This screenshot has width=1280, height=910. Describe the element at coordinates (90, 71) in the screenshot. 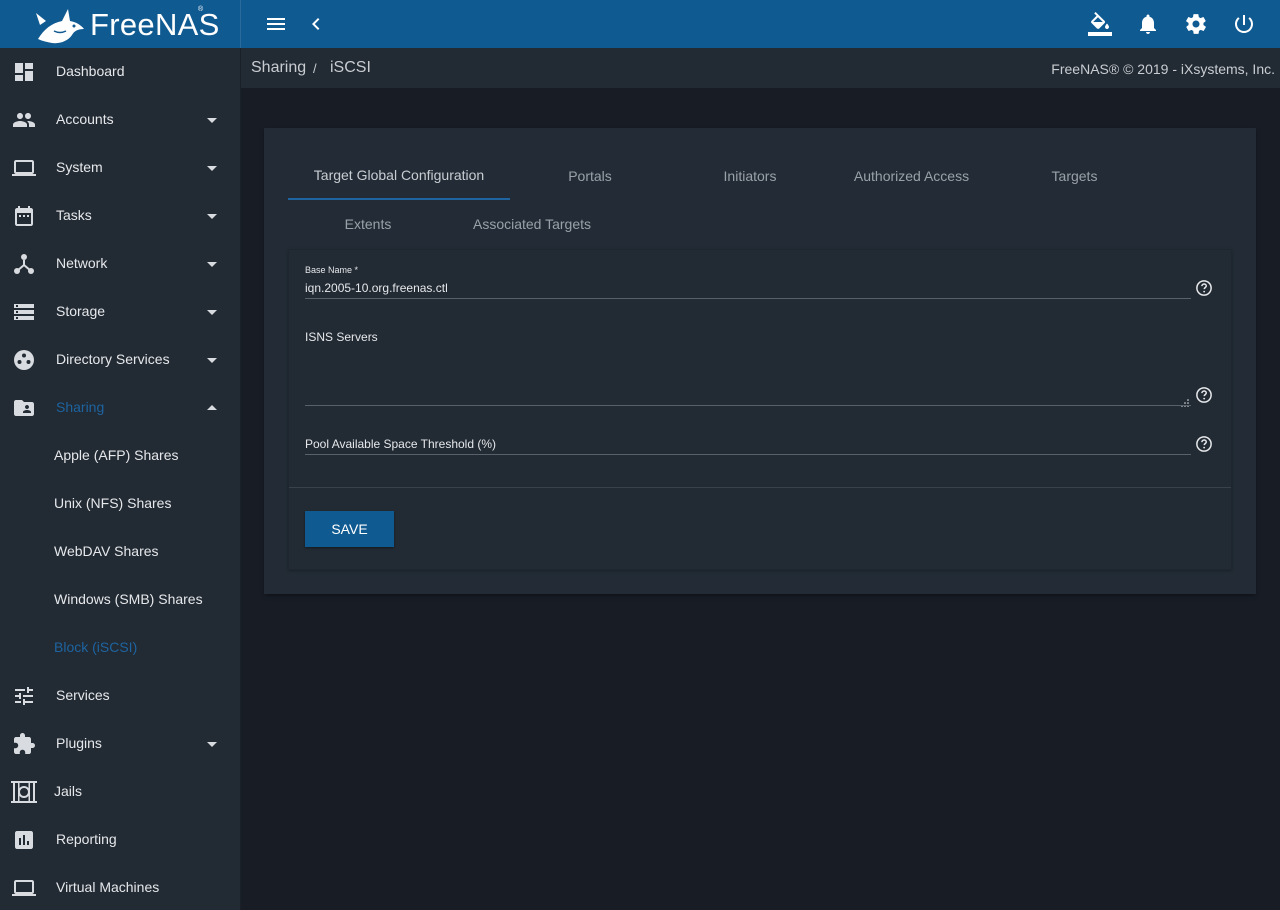

I see `sidebar-item-label: Dashboard` at that location.